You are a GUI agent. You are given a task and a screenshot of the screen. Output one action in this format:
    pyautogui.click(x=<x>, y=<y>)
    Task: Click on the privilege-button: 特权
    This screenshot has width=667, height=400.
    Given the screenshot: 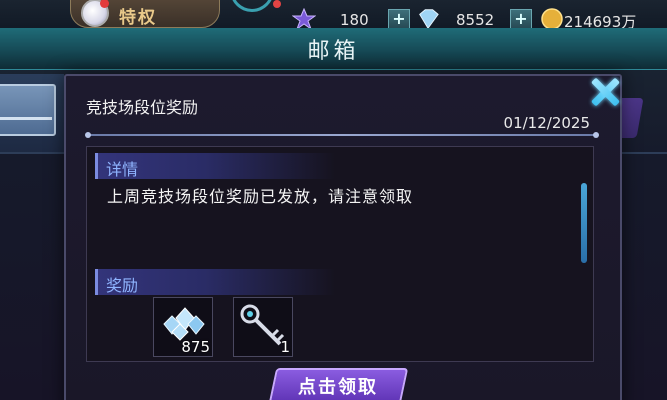 What is the action you would take?
    pyautogui.click(x=145, y=14)
    